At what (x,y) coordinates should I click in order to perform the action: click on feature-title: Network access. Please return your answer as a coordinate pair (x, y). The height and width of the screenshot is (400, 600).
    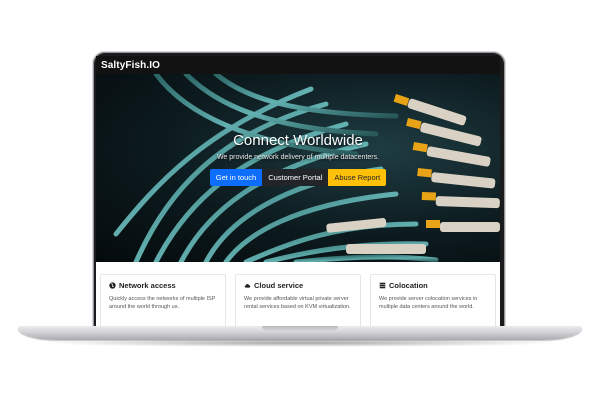
    Looking at the image, I should click on (147, 285).